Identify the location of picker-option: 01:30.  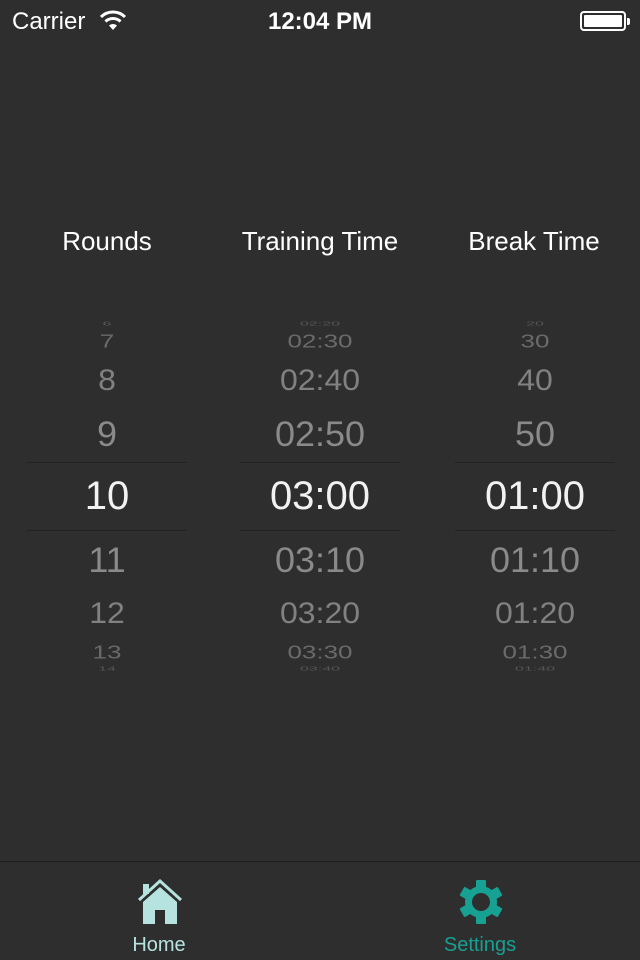
(535, 652).